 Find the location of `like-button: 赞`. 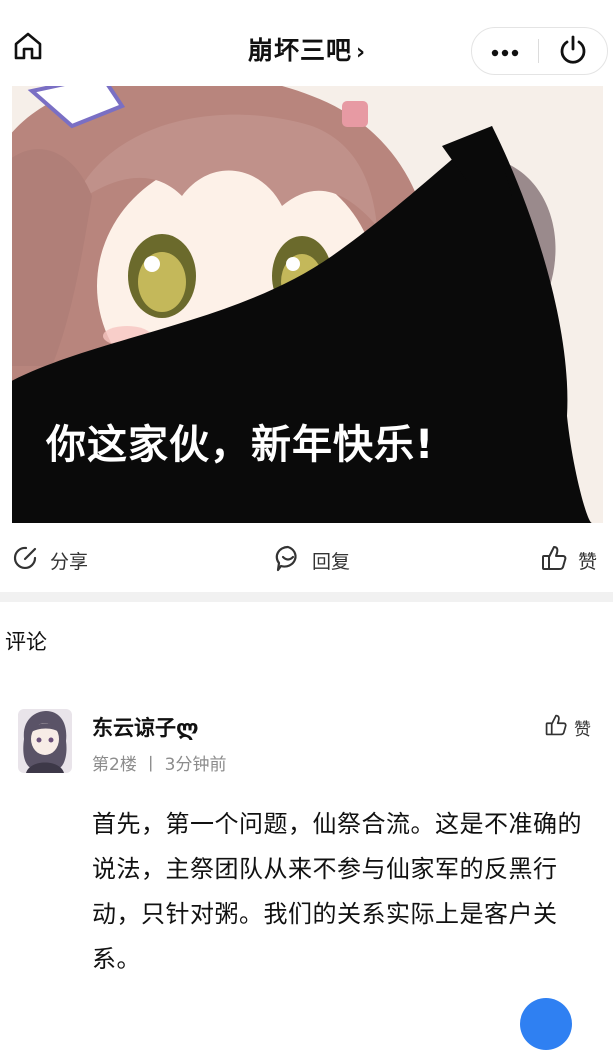

like-button: 赞 is located at coordinates (568, 560).